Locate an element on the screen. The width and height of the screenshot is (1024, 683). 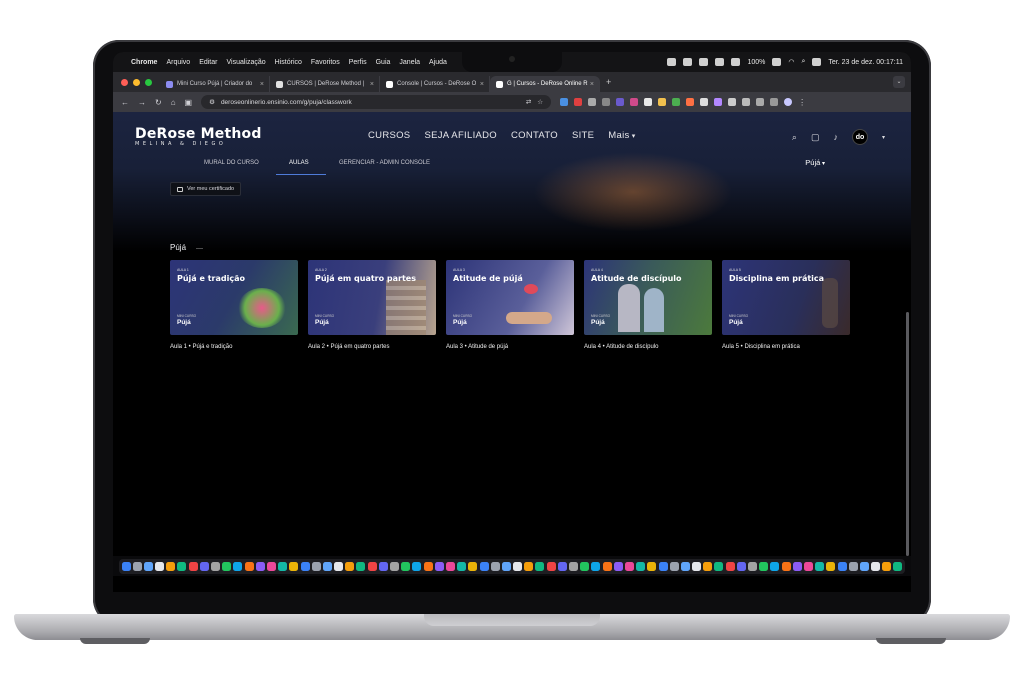
certificate-button: Ver meu certificado is located at coordinates (206, 189).